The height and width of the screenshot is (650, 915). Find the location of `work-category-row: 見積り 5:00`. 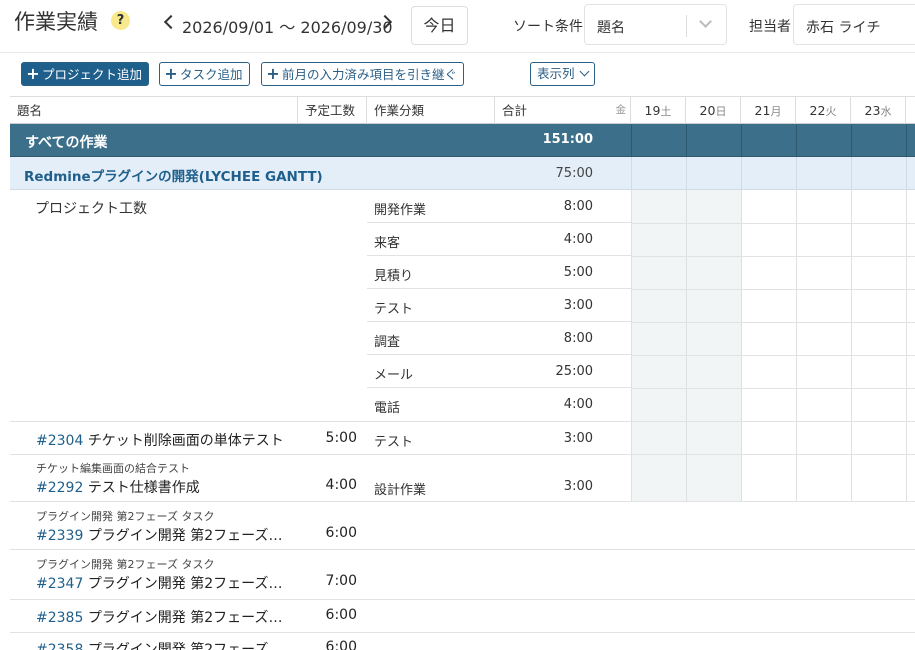

work-category-row: 見積り 5:00 is located at coordinates (499, 272).